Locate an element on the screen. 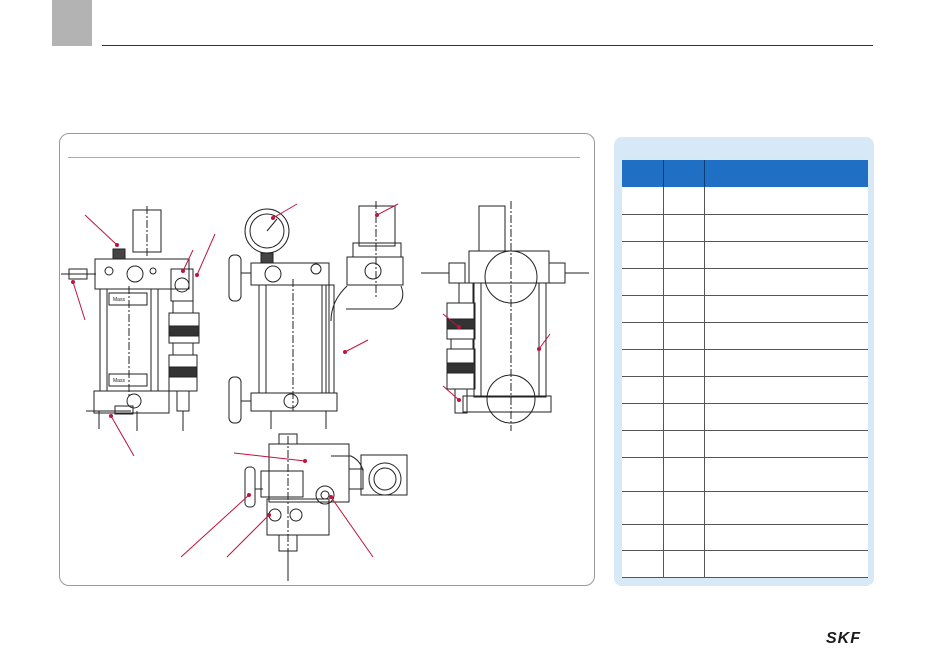 This screenshot has height=672, width=950. front-view: Mass Mass is located at coordinates (130, 318).